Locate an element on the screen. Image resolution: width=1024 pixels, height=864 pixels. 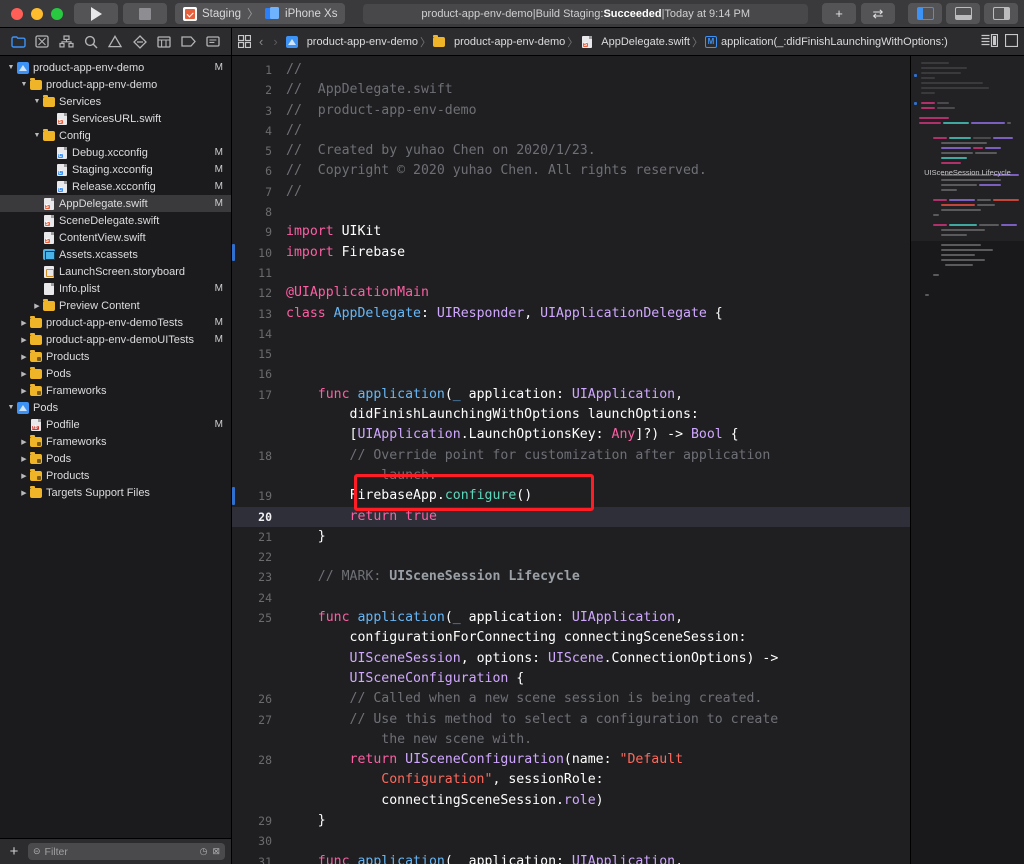
line-number: 22 is located at coordinates (255, 557).